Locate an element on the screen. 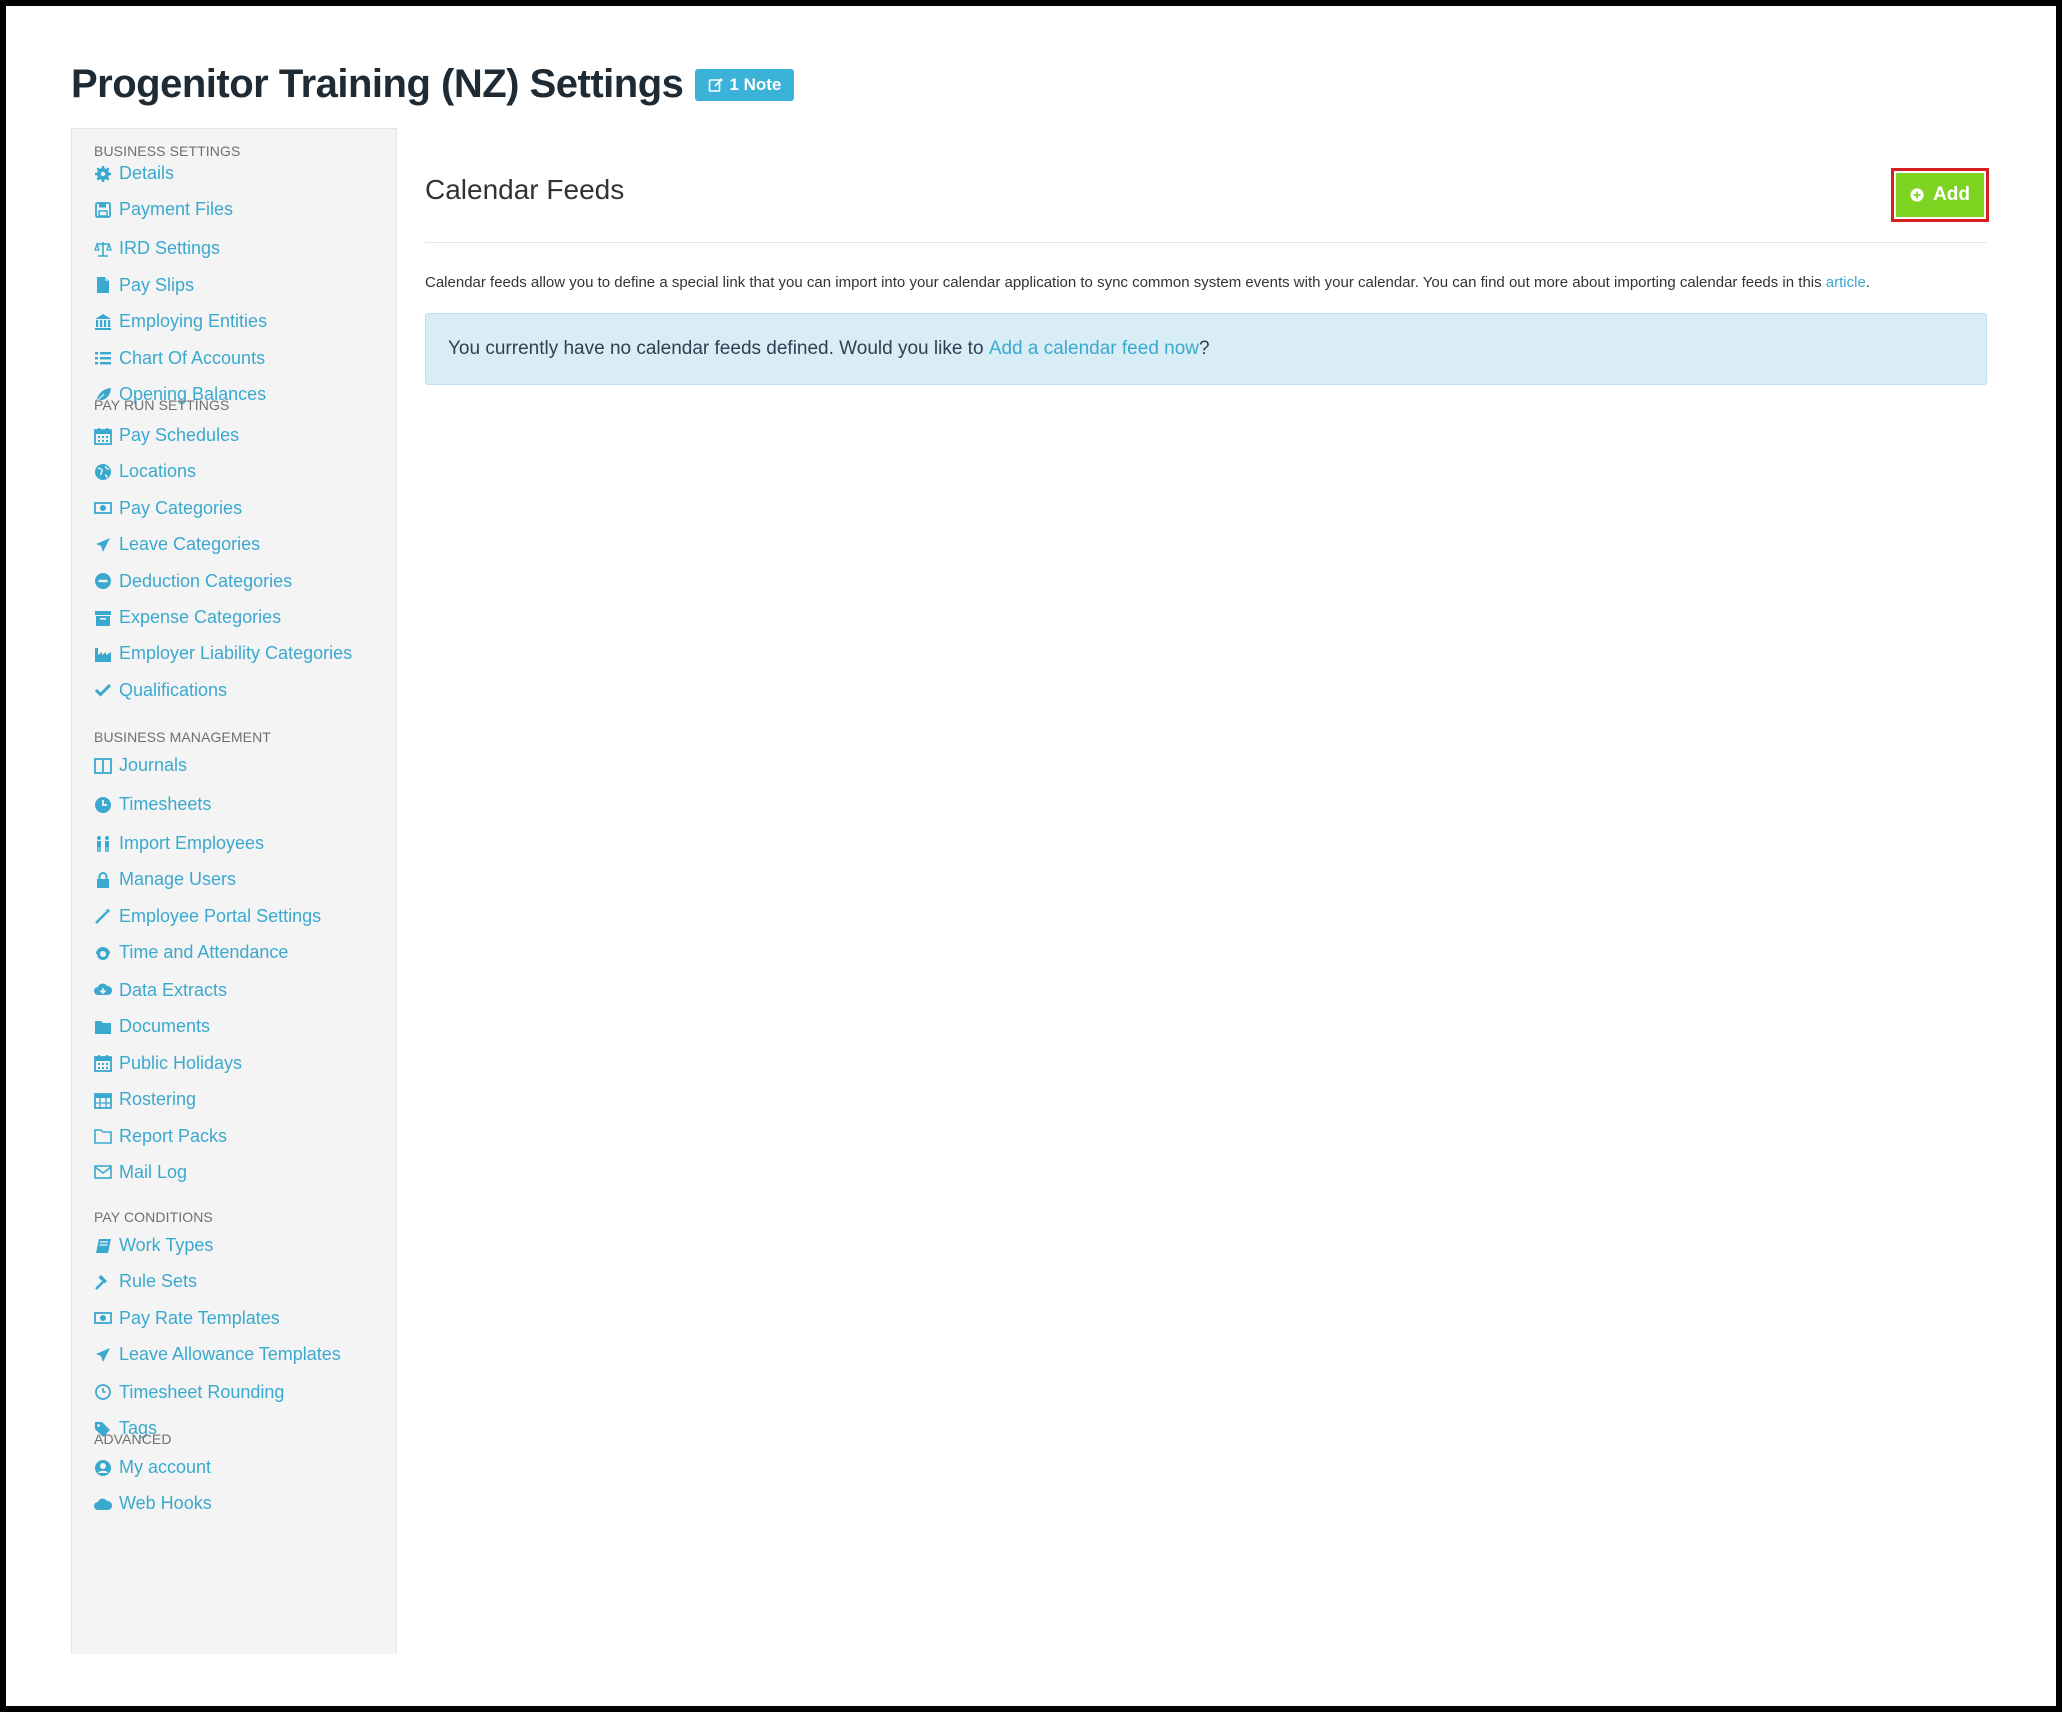 This screenshot has width=2062, height=1712. sidebar-item-leave-categories: Leave Categories is located at coordinates (166, 544).